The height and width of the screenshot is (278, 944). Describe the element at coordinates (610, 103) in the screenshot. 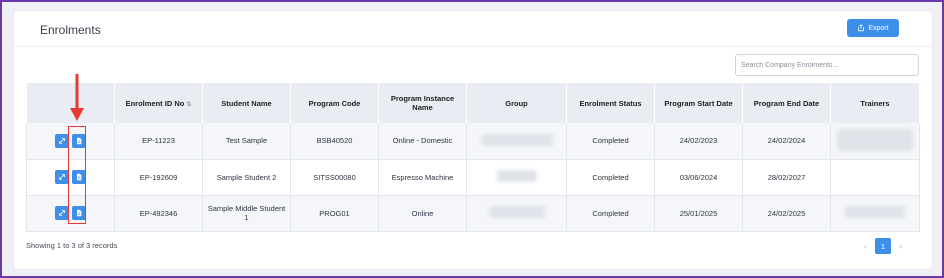

I see `col-enrolment-status: Enrolment Status` at that location.